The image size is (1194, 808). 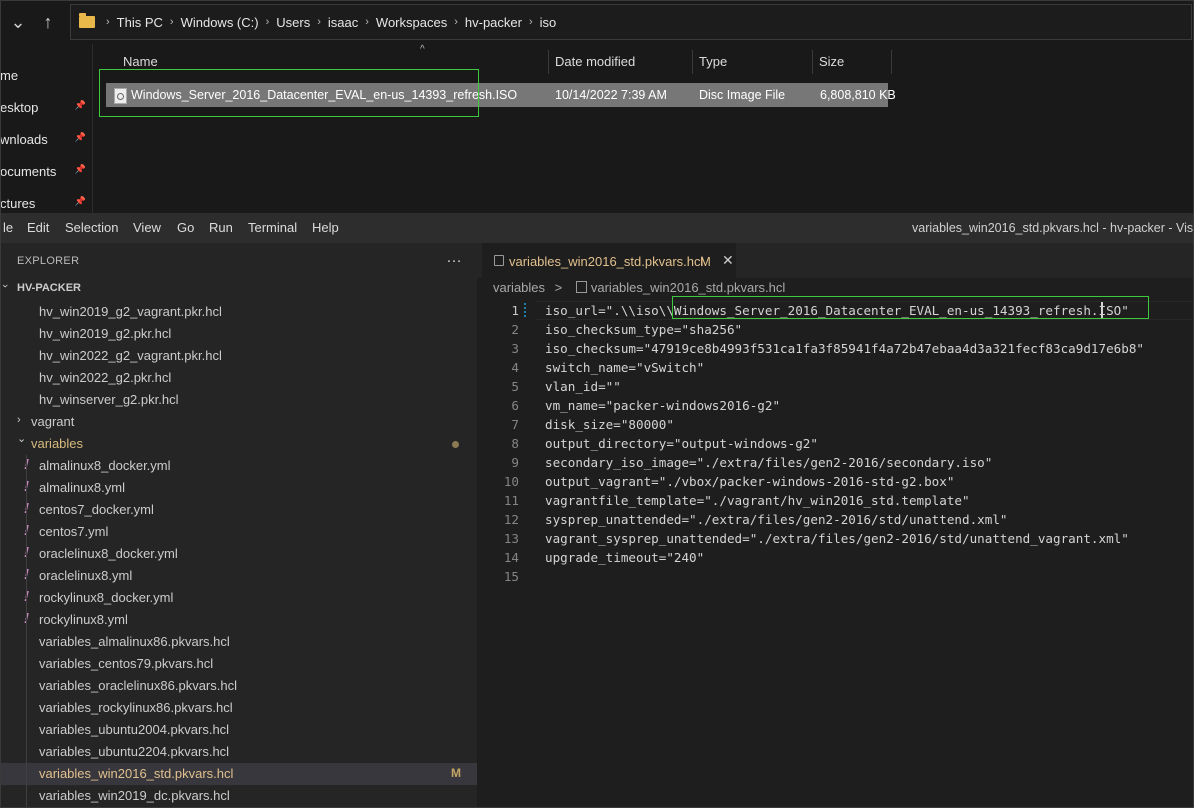 What do you see at coordinates (238, 312) in the screenshot?
I see `tree-file: hv_win2019_g2_vagrant.pkr.hcl` at bounding box center [238, 312].